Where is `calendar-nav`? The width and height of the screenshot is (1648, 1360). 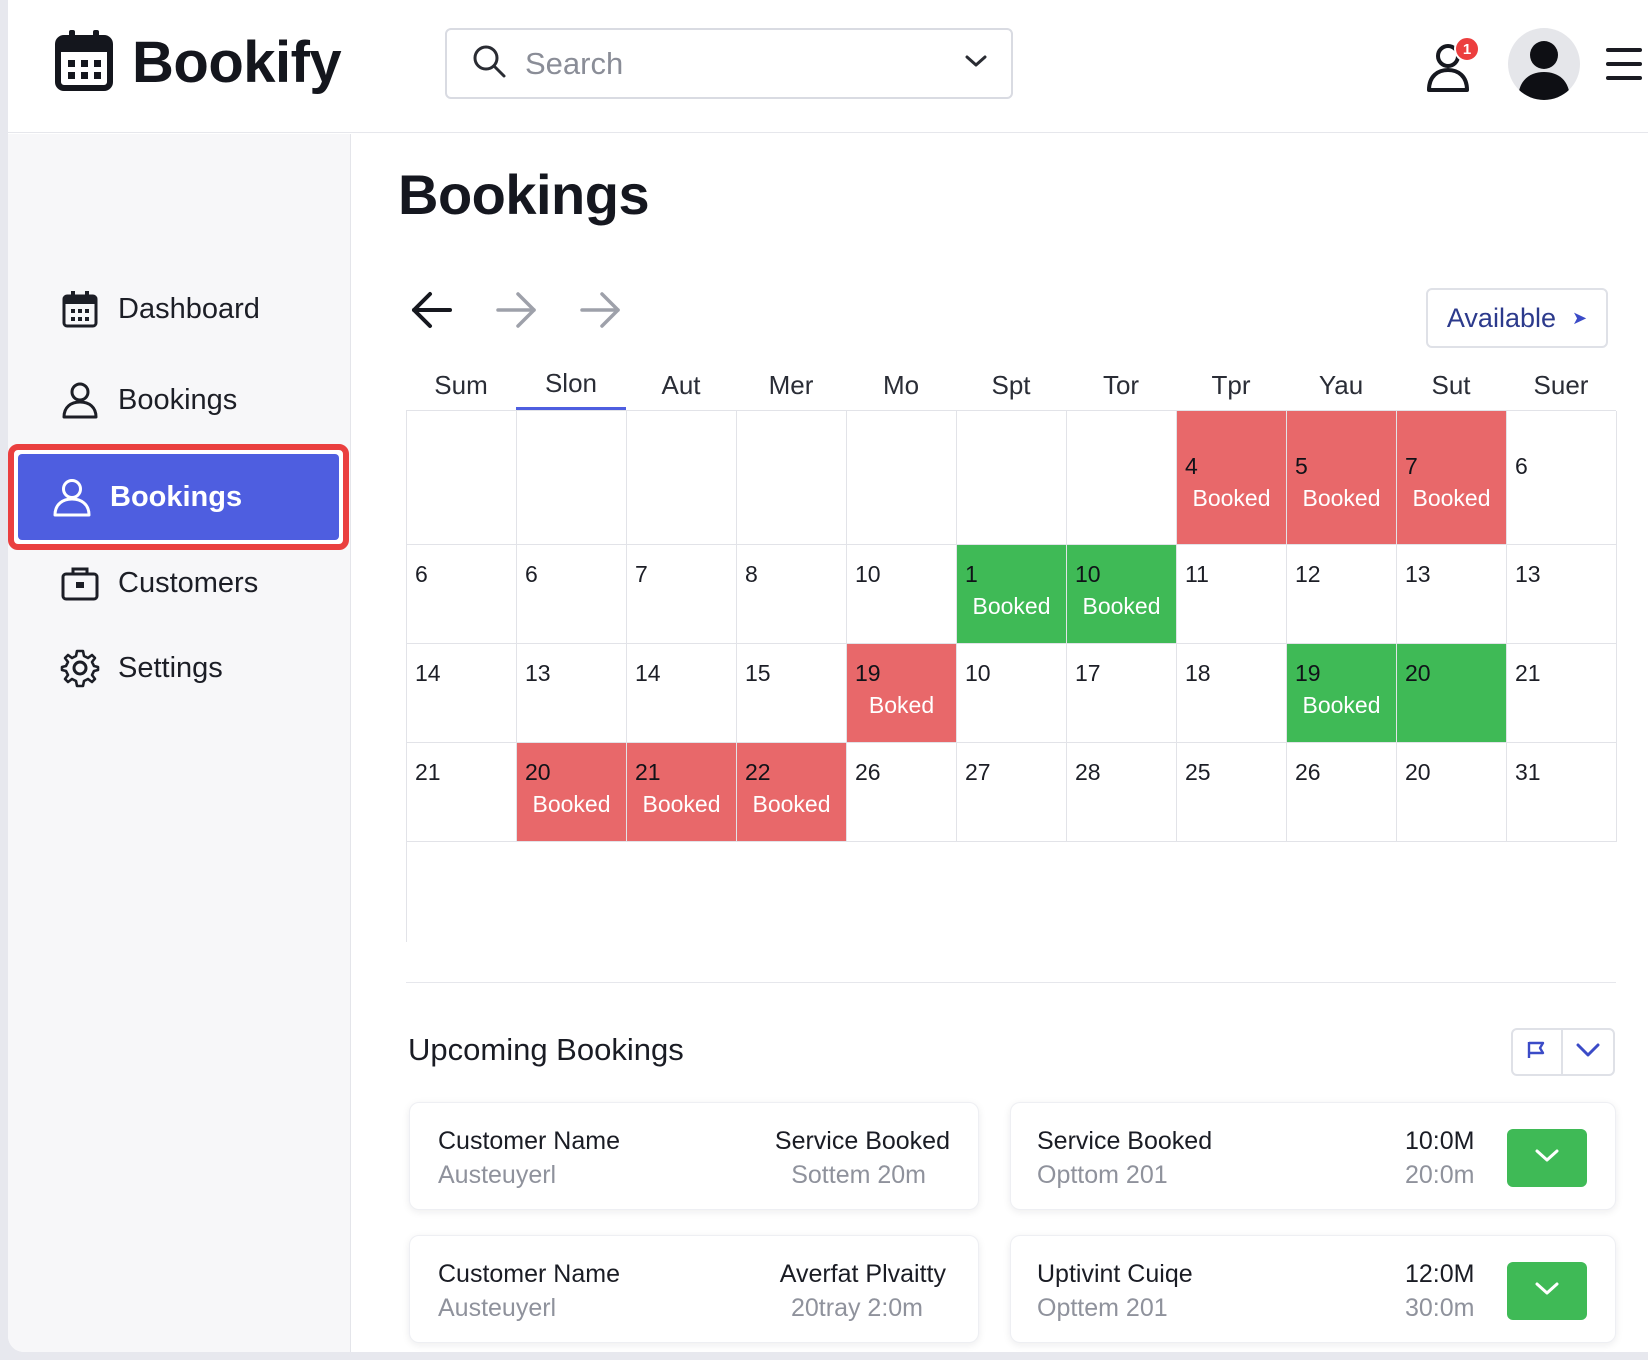 calendar-nav is located at coordinates (536, 312).